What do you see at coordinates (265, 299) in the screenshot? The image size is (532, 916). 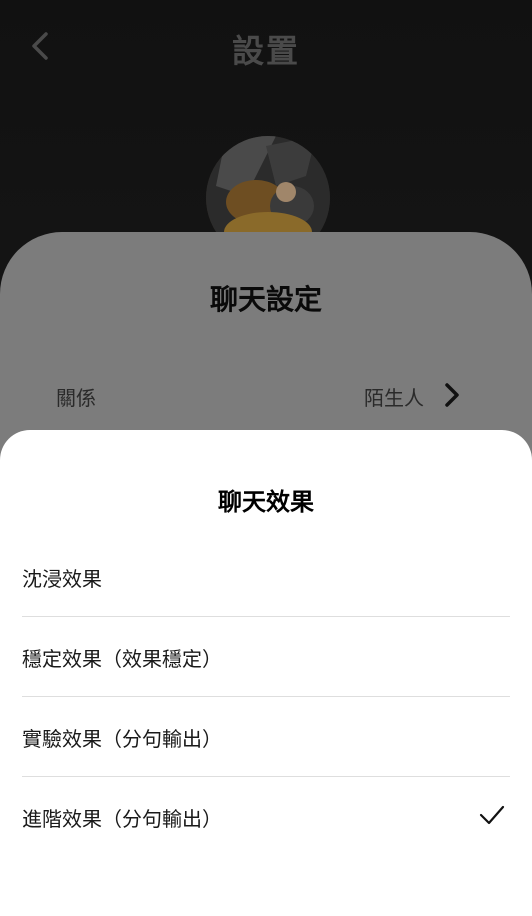 I see `chat-settings-title: 聊天設定` at bounding box center [265, 299].